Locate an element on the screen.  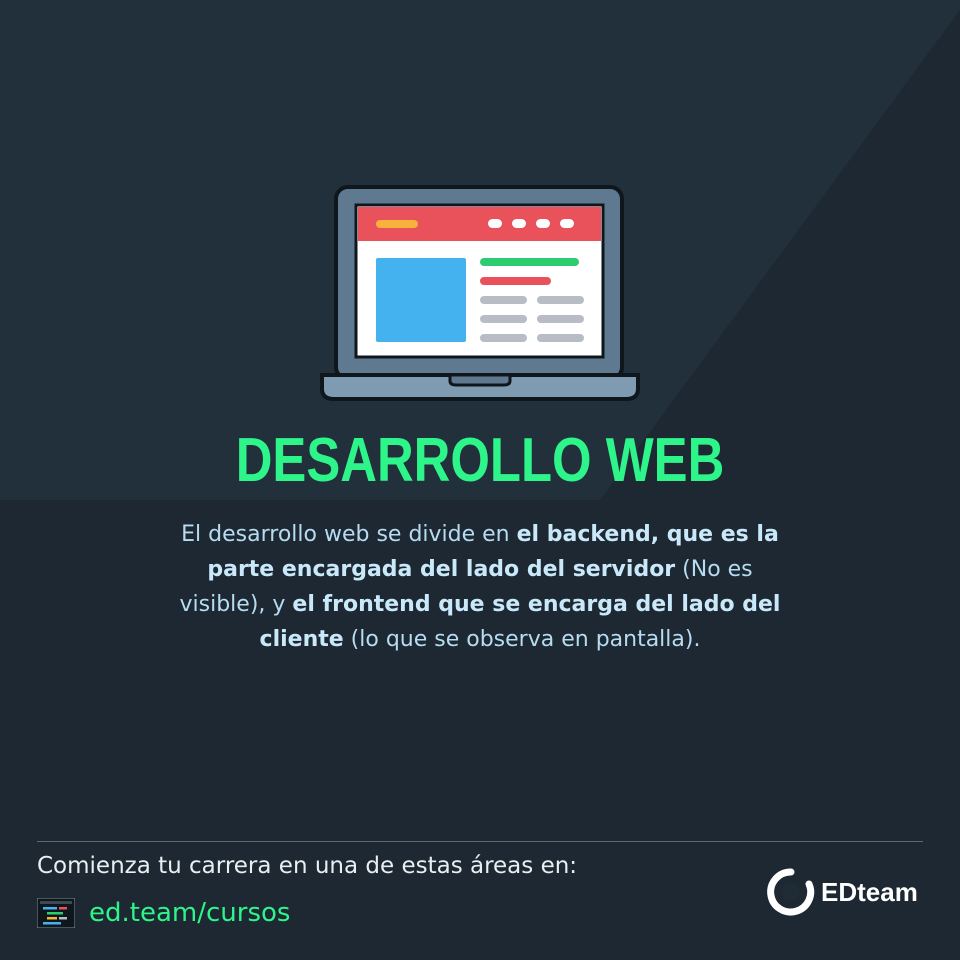
divider is located at coordinates (480, 841).